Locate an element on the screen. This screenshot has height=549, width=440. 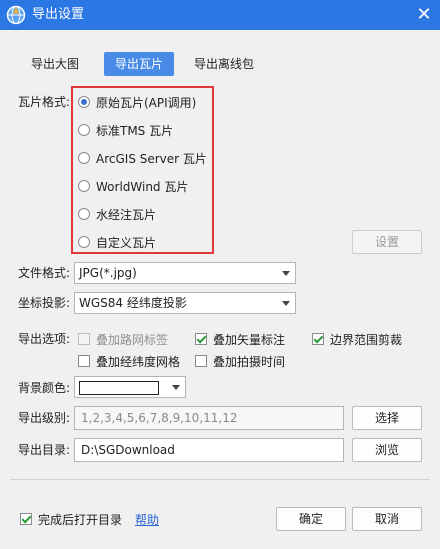
export-dir-label: 导出目录: is located at coordinates (44, 450).